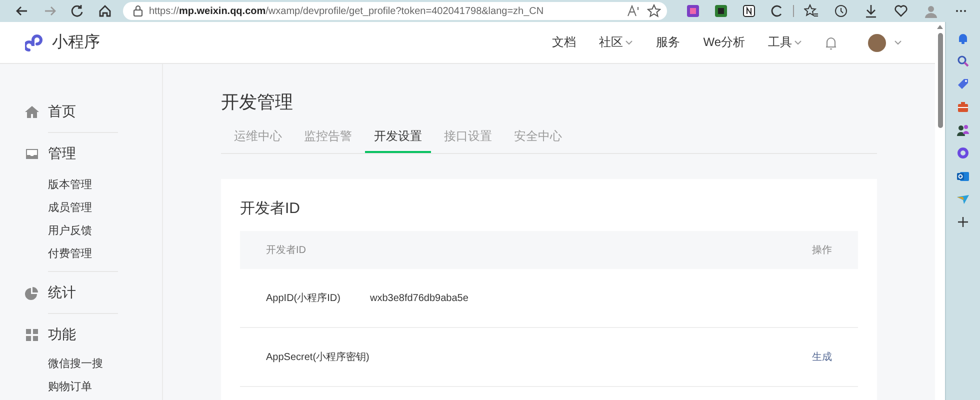  What do you see at coordinates (564, 42) in the screenshot?
I see `nav-link: 文档` at bounding box center [564, 42].